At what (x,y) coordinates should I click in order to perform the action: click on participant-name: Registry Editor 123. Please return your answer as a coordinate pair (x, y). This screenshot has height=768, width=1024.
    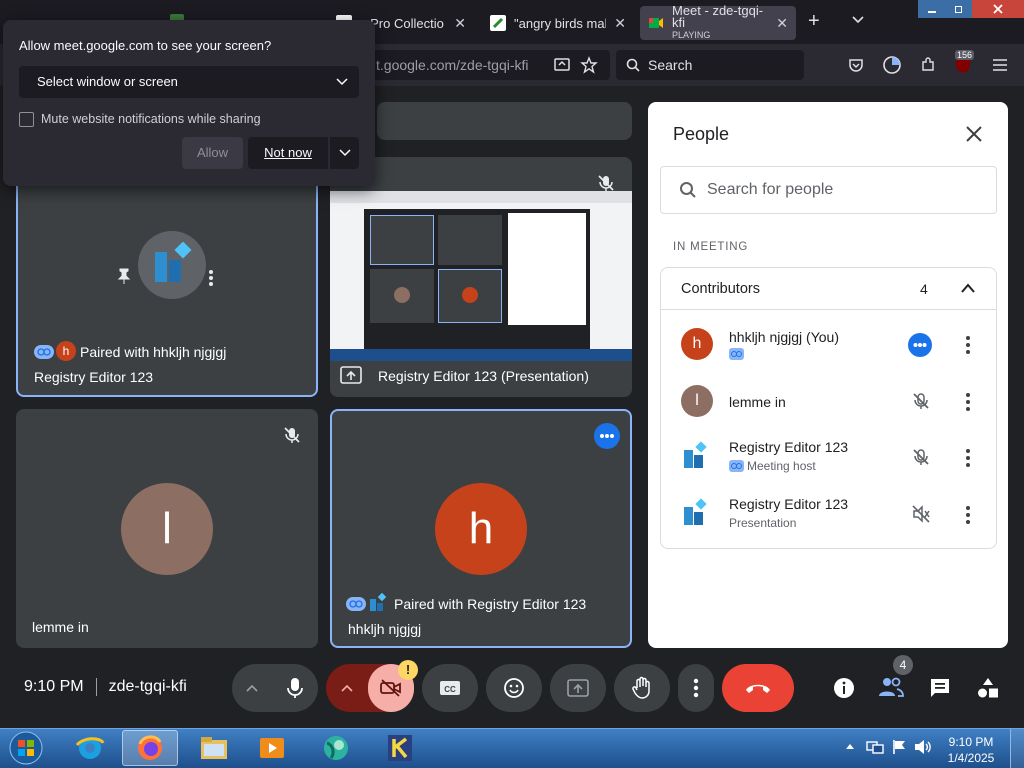
    Looking at the image, I should click on (789, 504).